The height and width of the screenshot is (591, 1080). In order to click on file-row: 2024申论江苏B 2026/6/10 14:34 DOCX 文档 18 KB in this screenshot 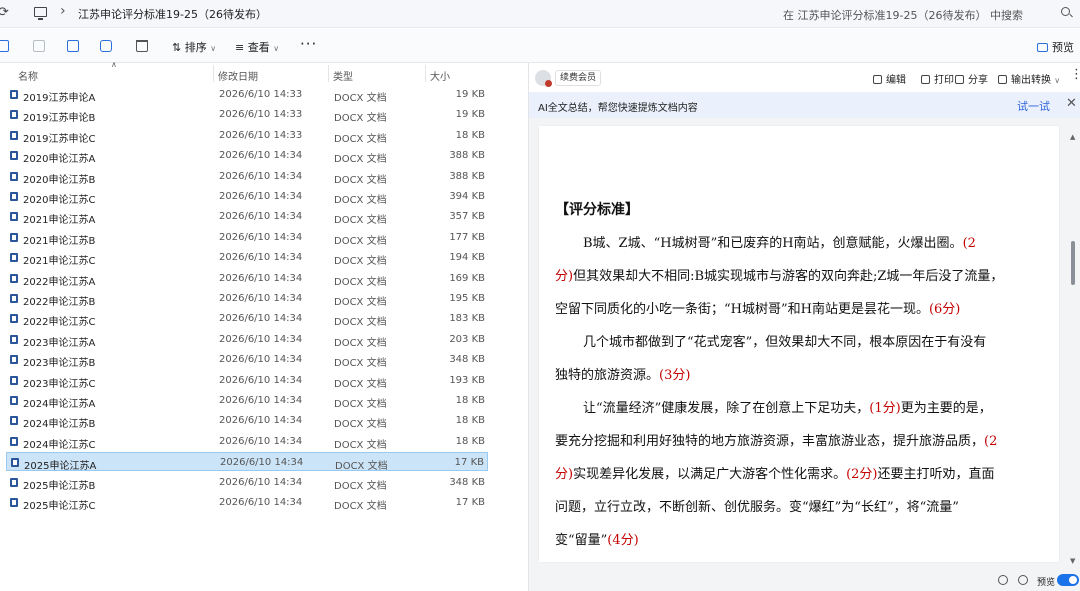, I will do `click(247, 420)`.